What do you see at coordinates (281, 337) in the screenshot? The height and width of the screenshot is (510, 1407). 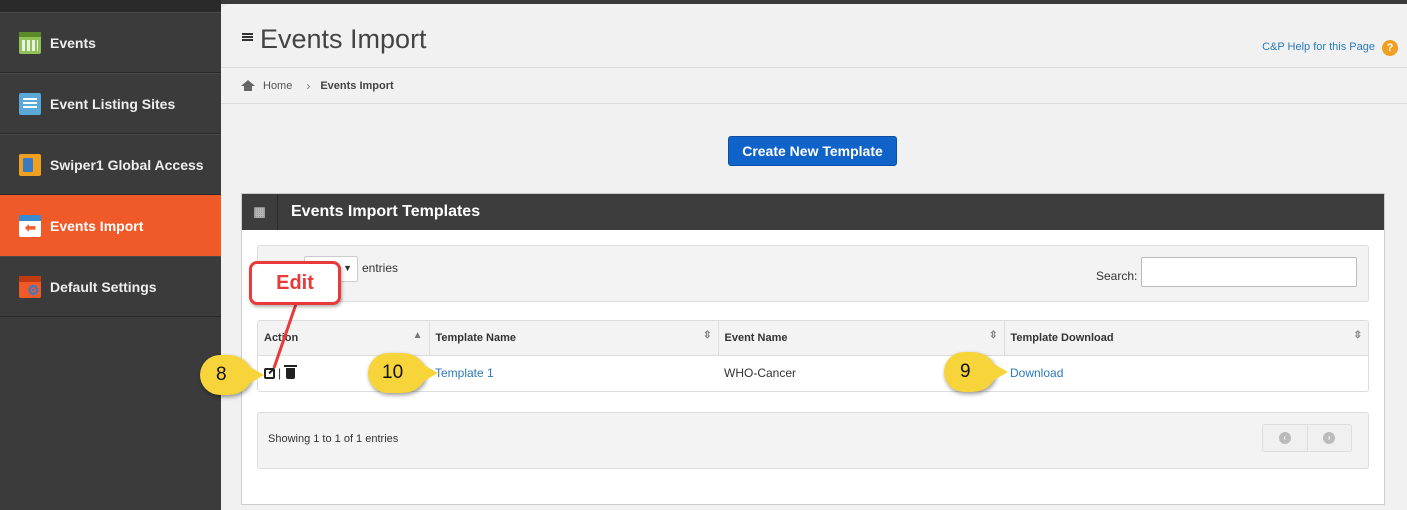 I see `column-label: Action` at bounding box center [281, 337].